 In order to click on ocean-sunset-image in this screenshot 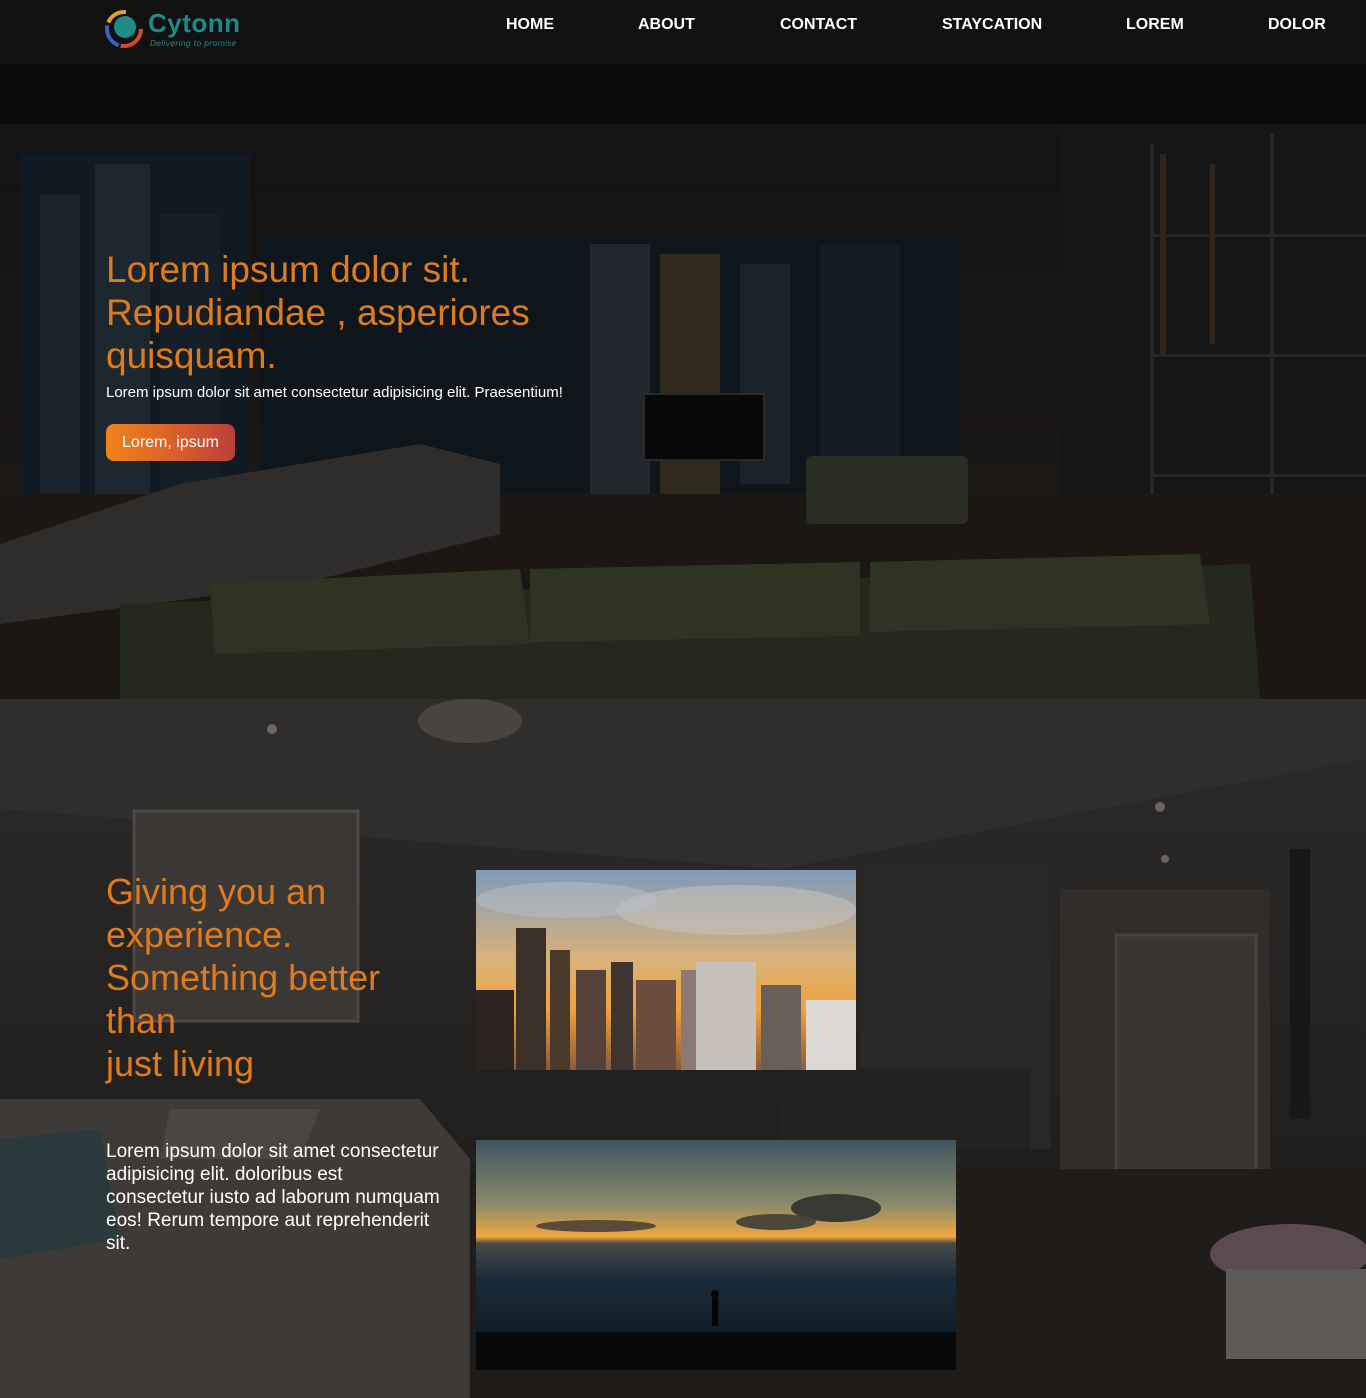, I will do `click(716, 1255)`.